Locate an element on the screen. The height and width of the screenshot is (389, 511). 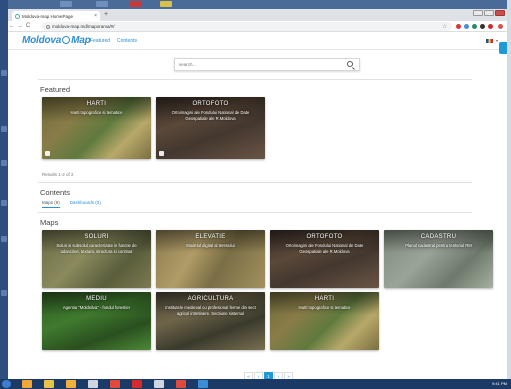
search-box is located at coordinates (267, 64).